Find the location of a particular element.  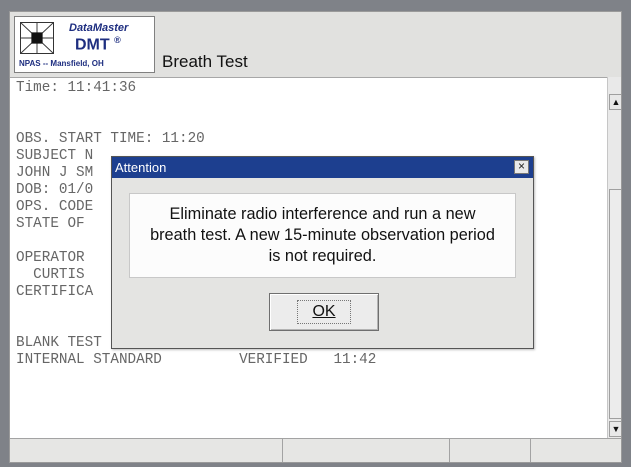

log-line: DOB: 01/0 is located at coordinates (55, 190).